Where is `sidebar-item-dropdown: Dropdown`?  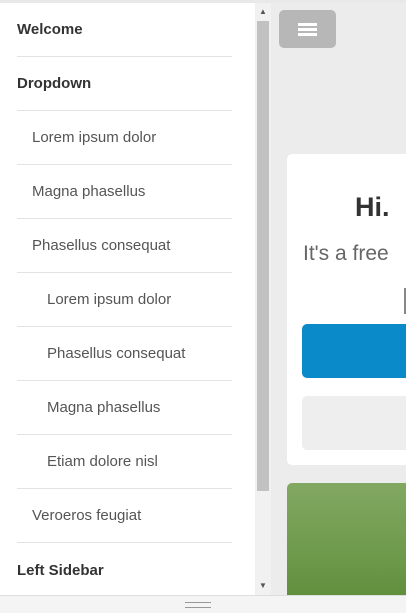
sidebar-item-dropdown: Dropdown is located at coordinates (124, 84).